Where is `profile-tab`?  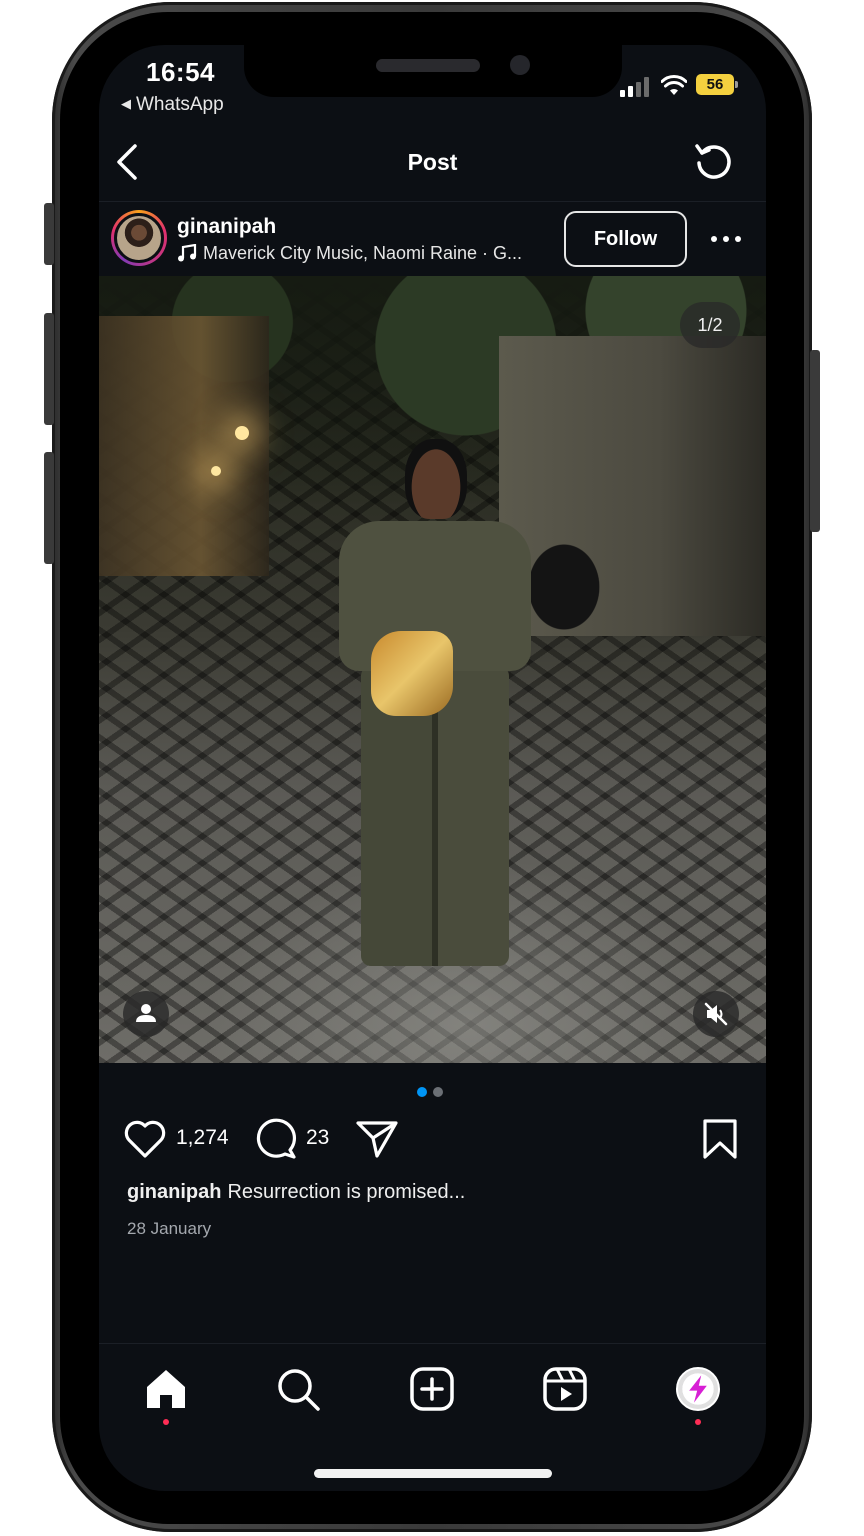 profile-tab is located at coordinates (698, 1389).